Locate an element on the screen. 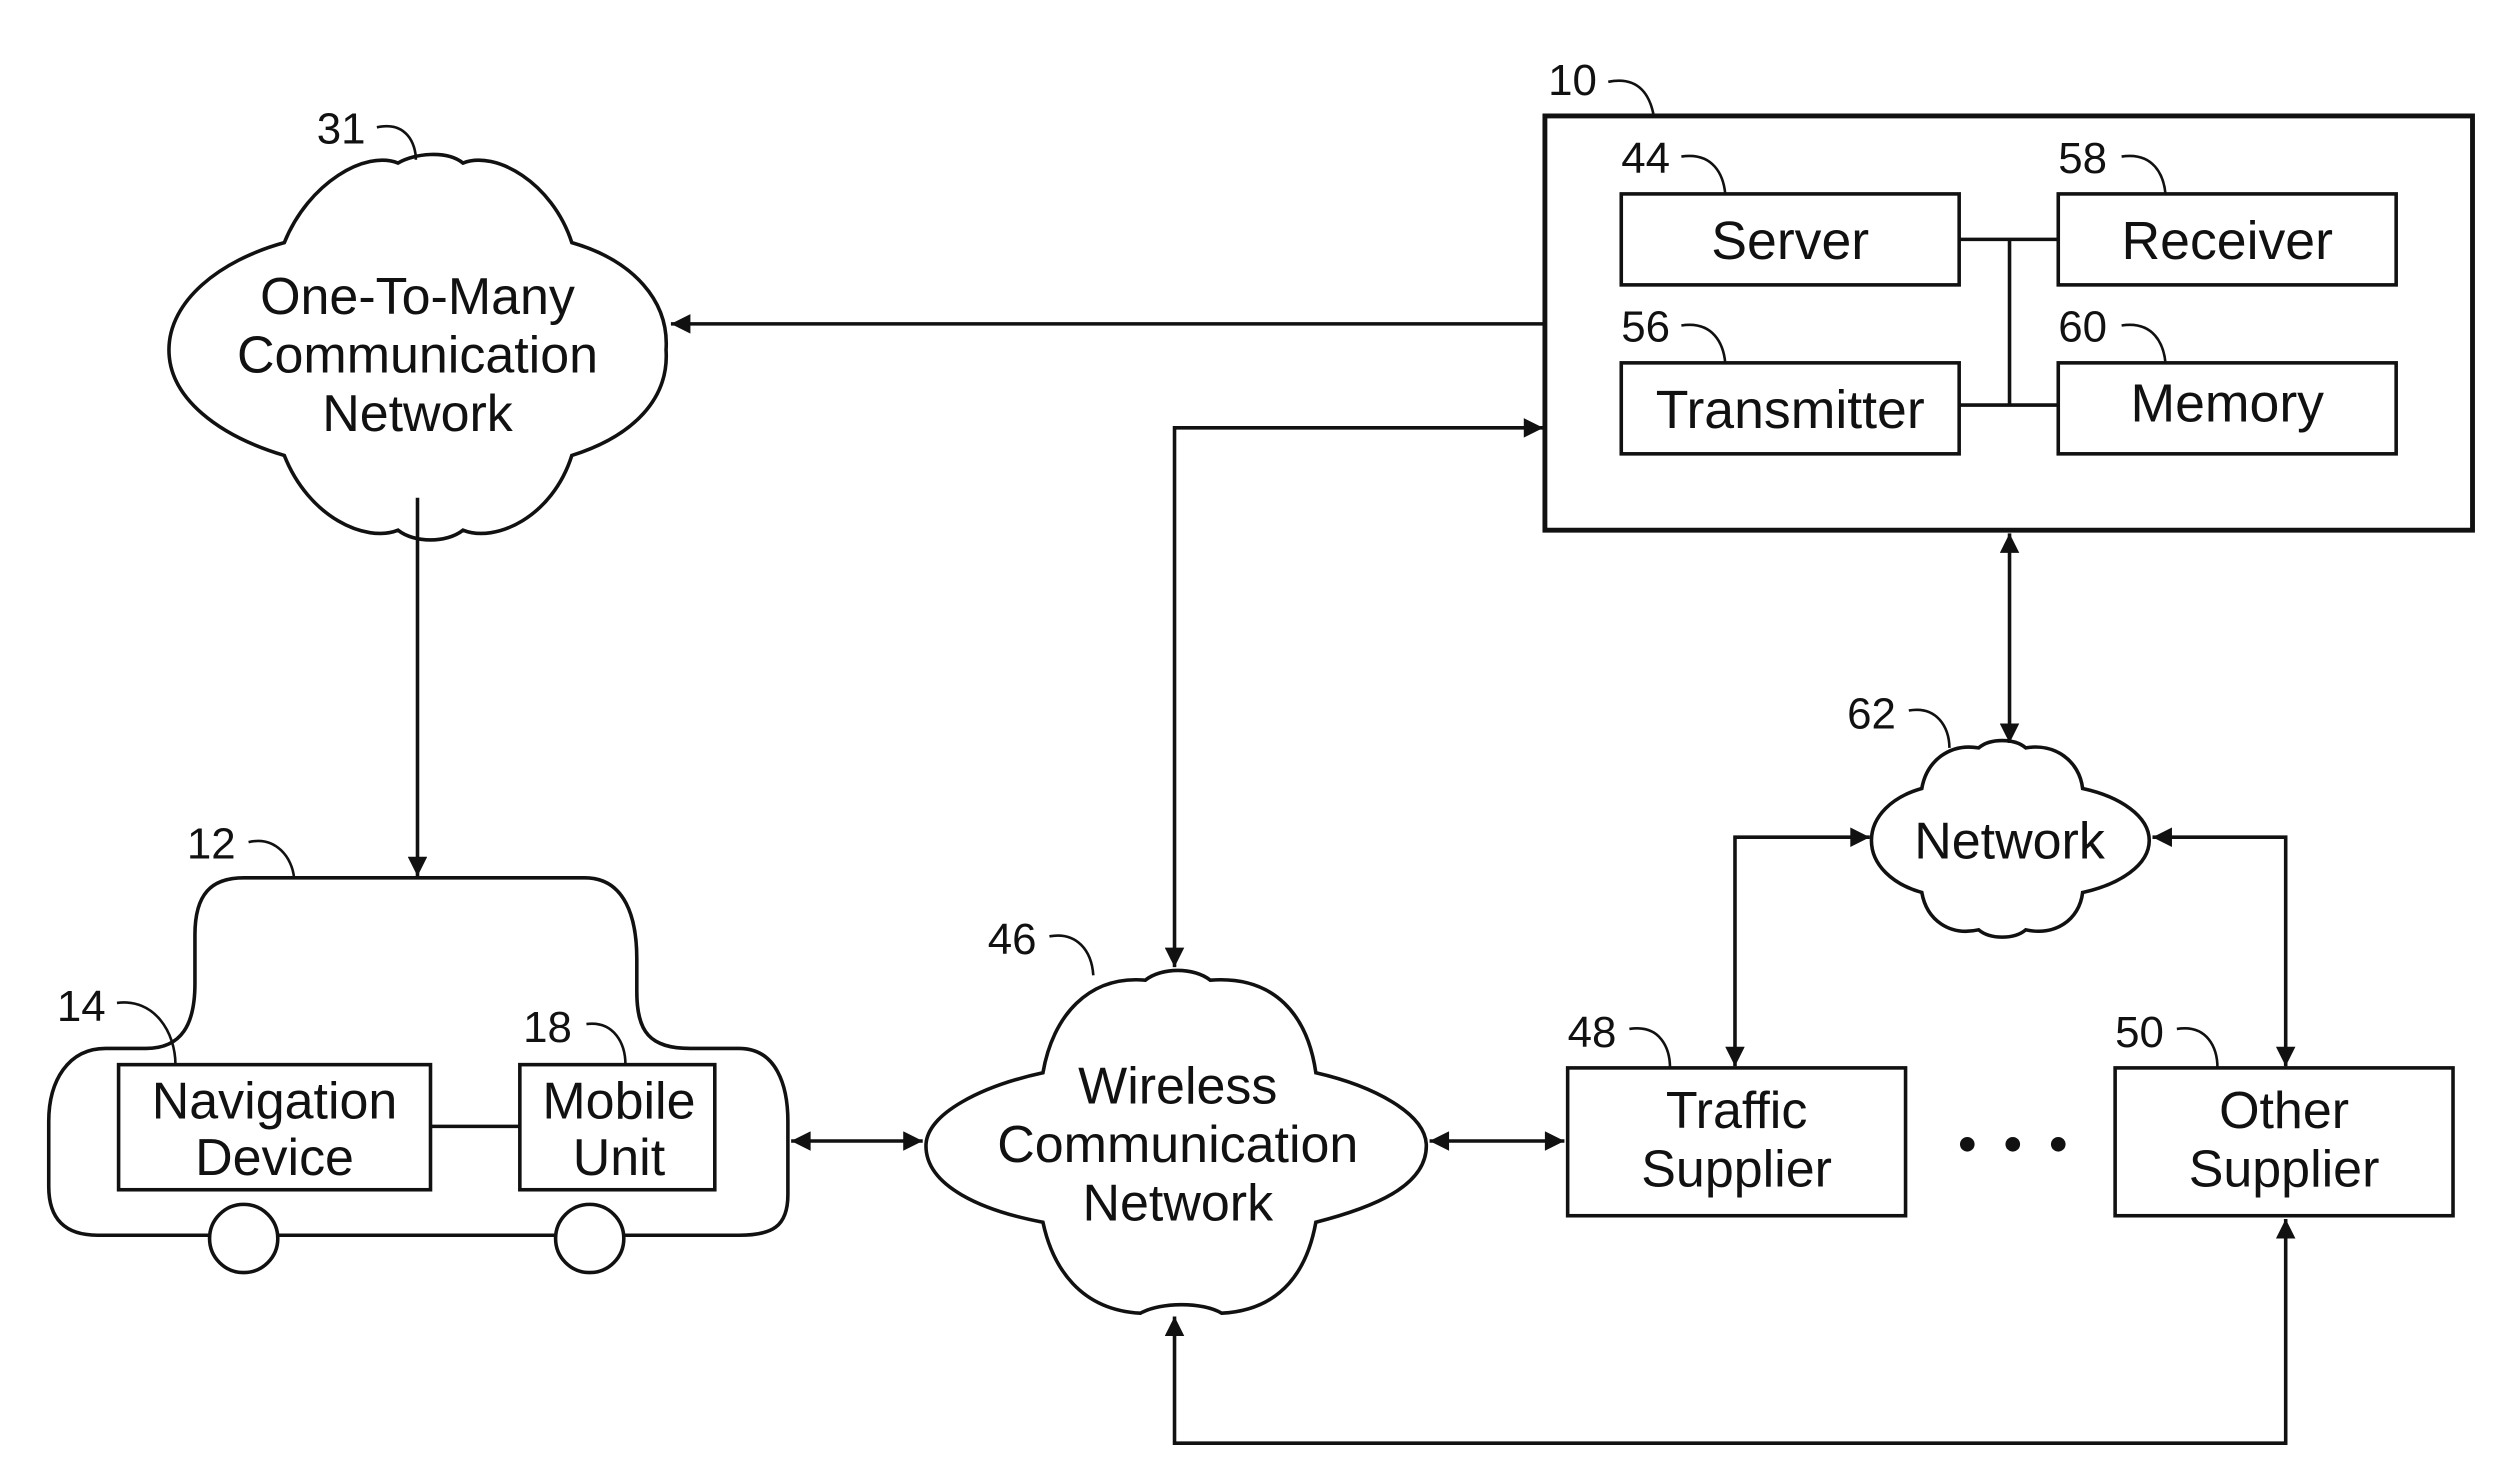 The width and height of the screenshot is (2518, 1473). arrow-other-wireless-loop is located at coordinates (1730, 1331).